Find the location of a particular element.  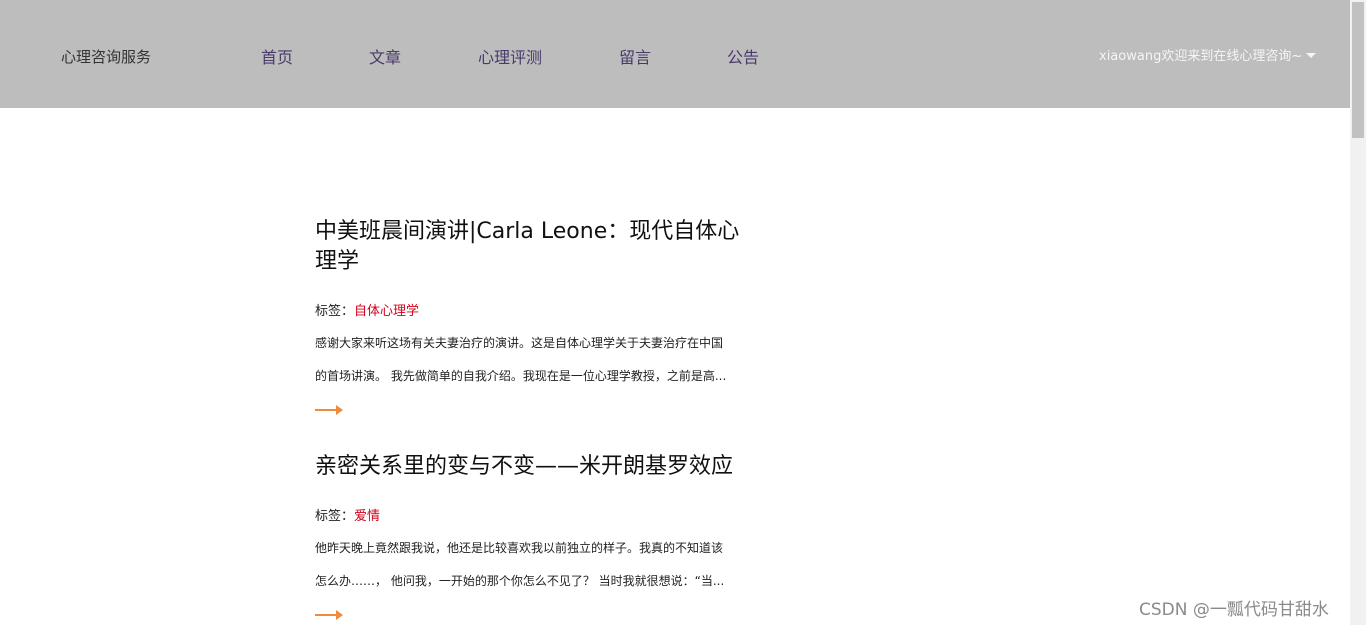

user-greeting: xiaowang欢迎来到在线心理咨询~ is located at coordinates (1201, 56).